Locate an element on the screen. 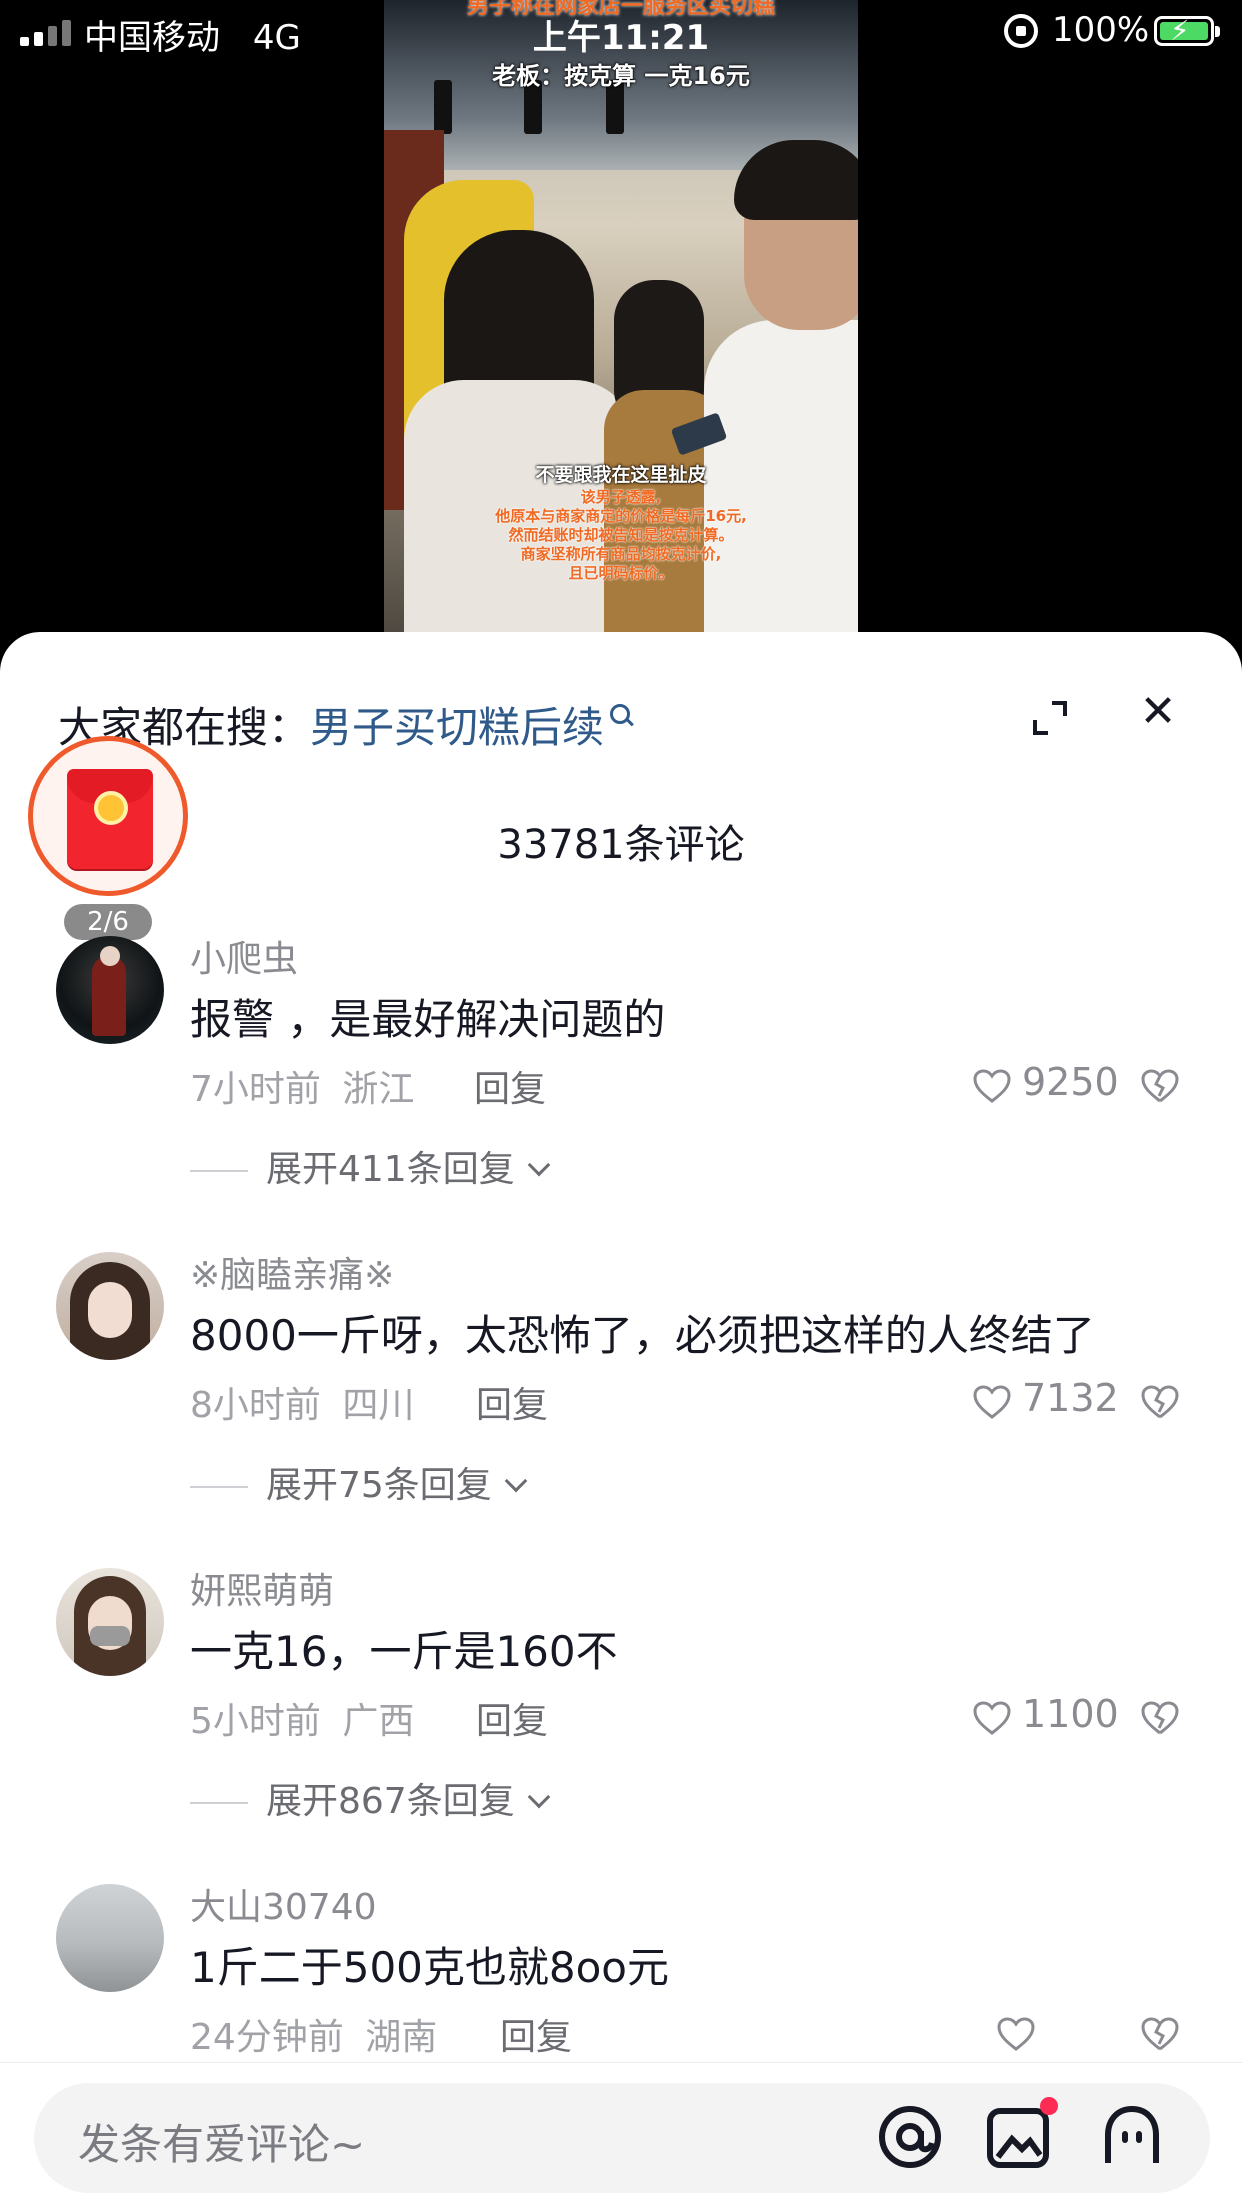  like-count: 1100 is located at coordinates (1070, 1714).